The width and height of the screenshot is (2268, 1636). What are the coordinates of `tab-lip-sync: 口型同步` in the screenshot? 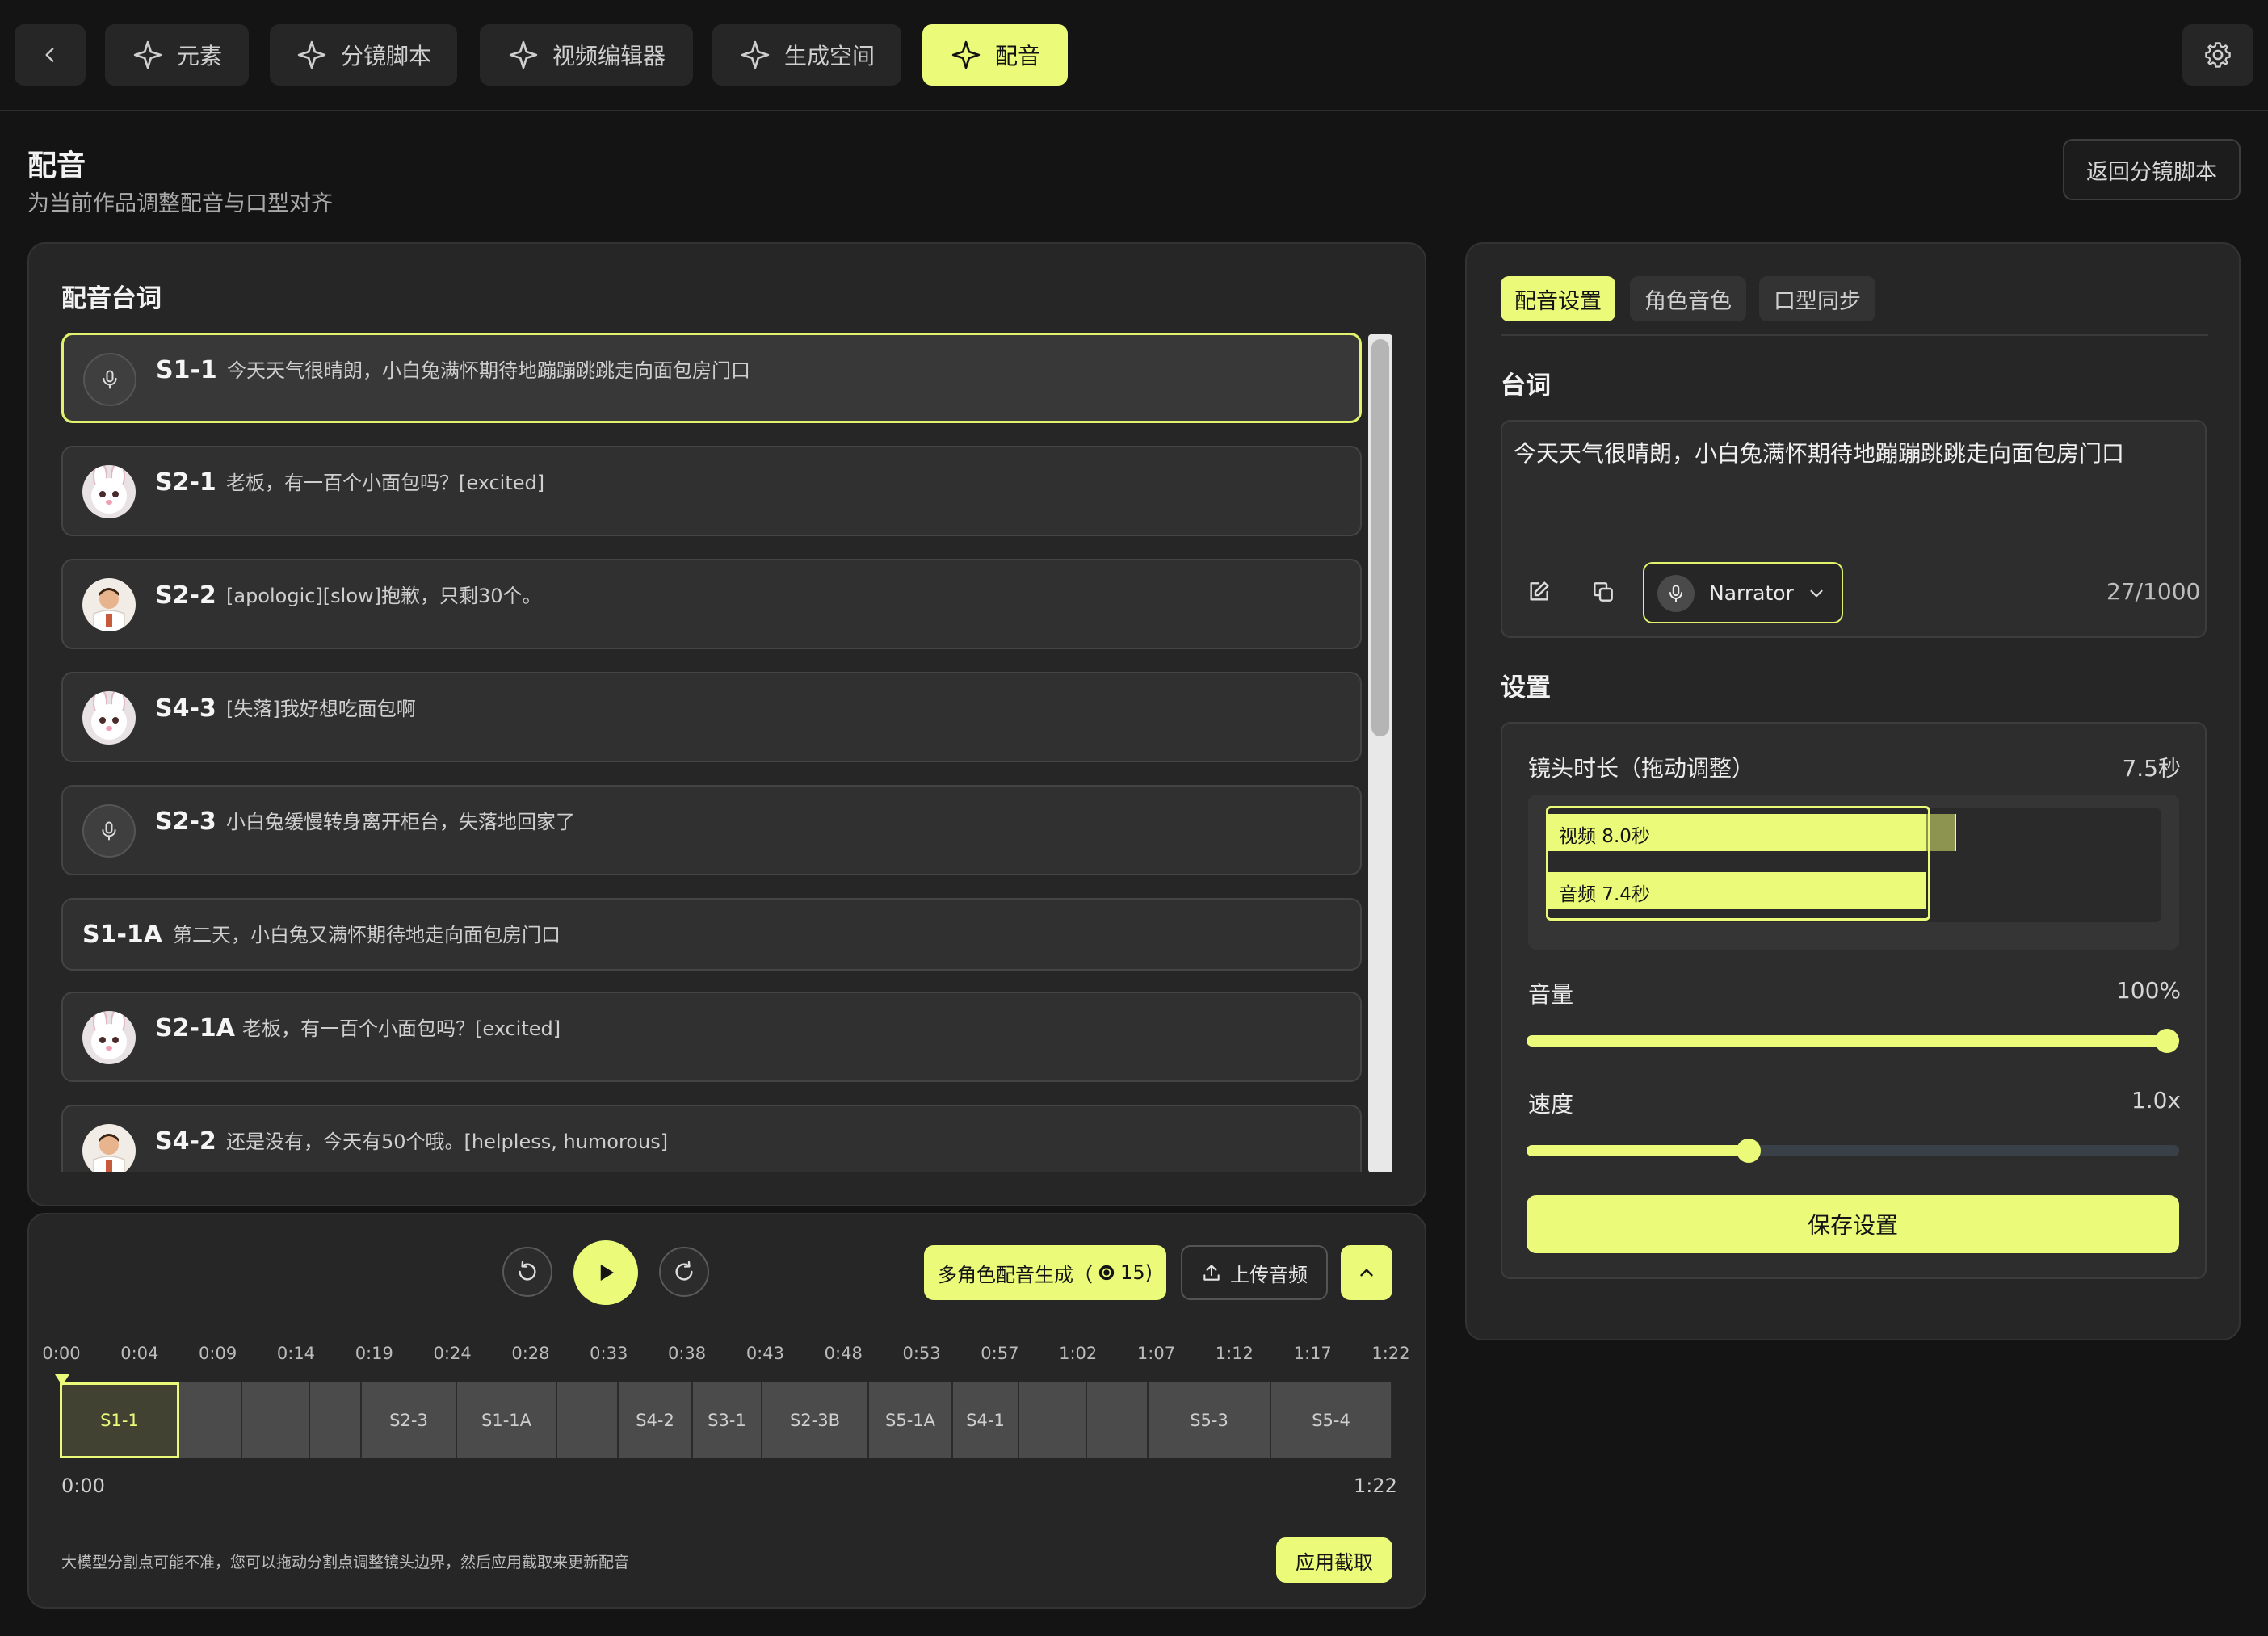 It's located at (1817, 298).